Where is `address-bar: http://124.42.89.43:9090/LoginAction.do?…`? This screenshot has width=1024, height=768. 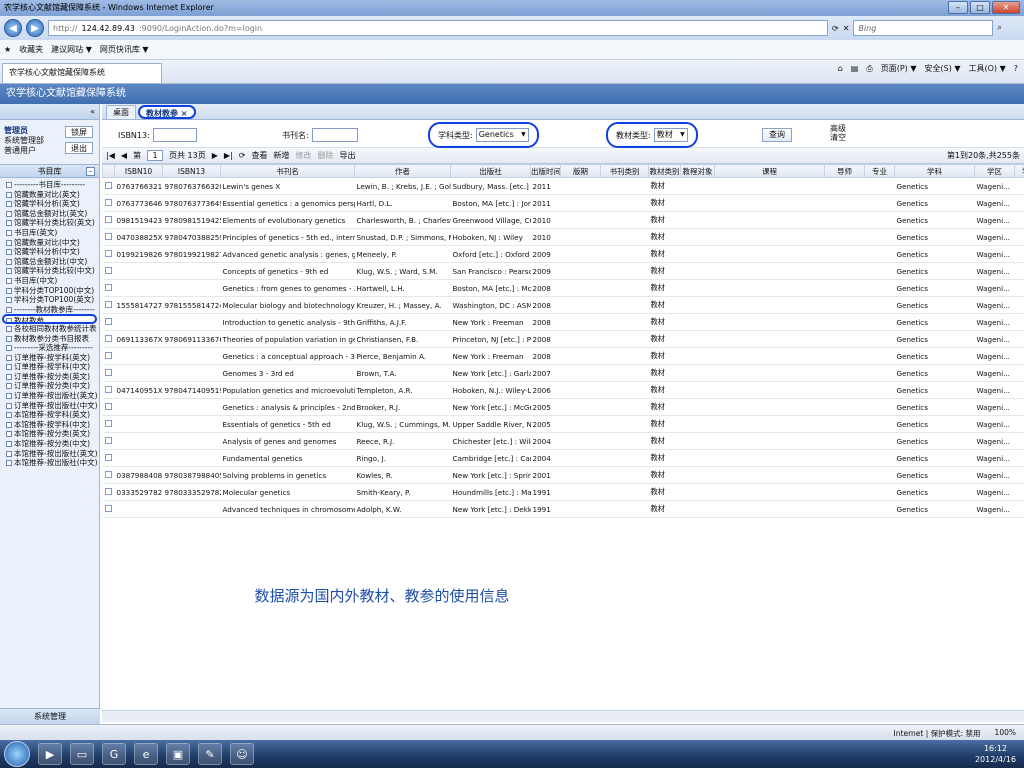 address-bar: http://124.42.89.43:9090/LoginAction.do?… is located at coordinates (438, 28).